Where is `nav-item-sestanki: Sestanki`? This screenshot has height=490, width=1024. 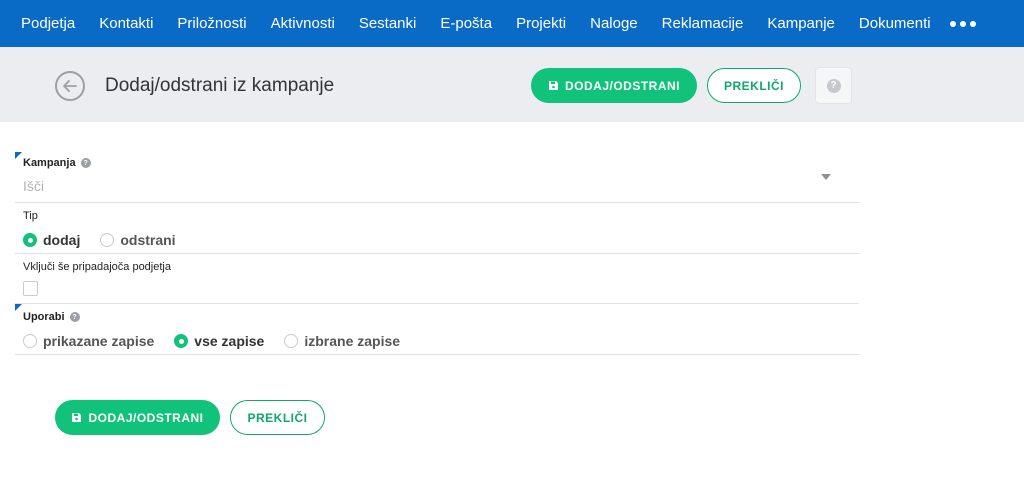 nav-item-sestanki: Sestanki is located at coordinates (388, 23).